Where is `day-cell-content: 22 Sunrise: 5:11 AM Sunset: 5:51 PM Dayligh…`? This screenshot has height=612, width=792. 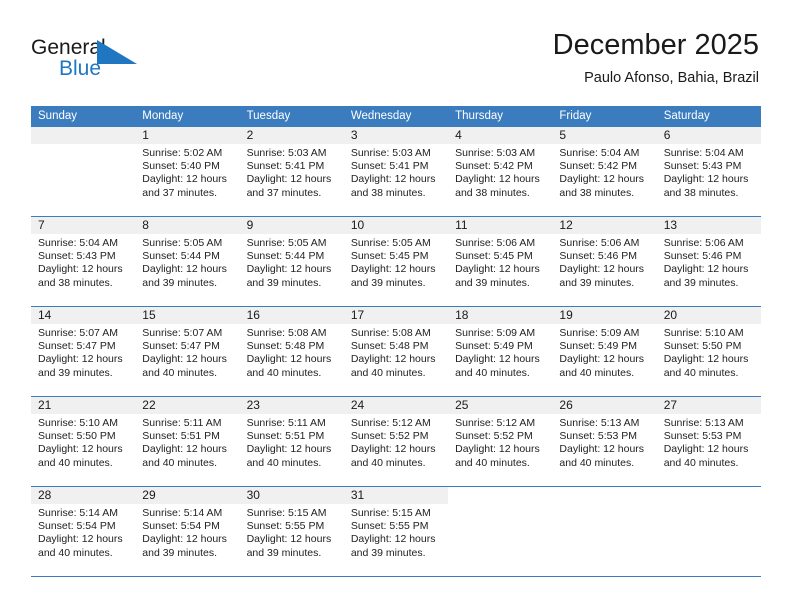
day-cell-content: 22 Sunrise: 5:11 AM Sunset: 5:51 PM Dayligh… is located at coordinates (187, 441).